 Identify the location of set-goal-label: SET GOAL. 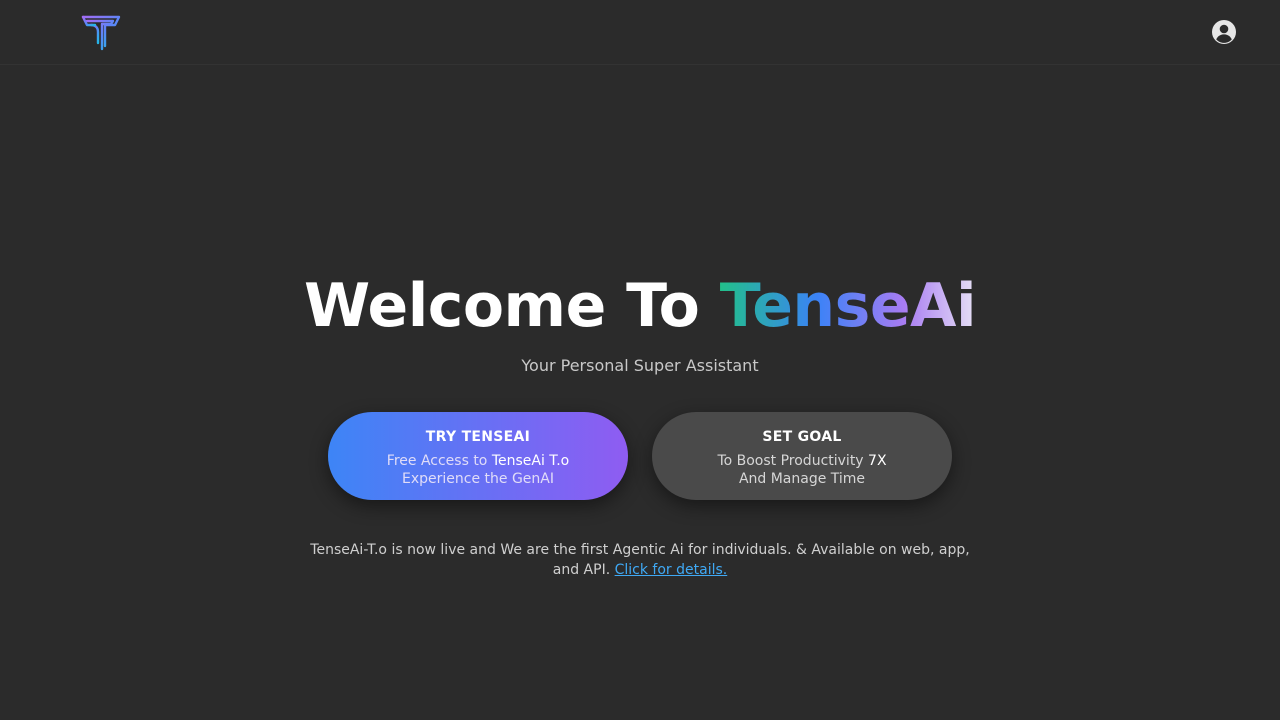
(802, 437).